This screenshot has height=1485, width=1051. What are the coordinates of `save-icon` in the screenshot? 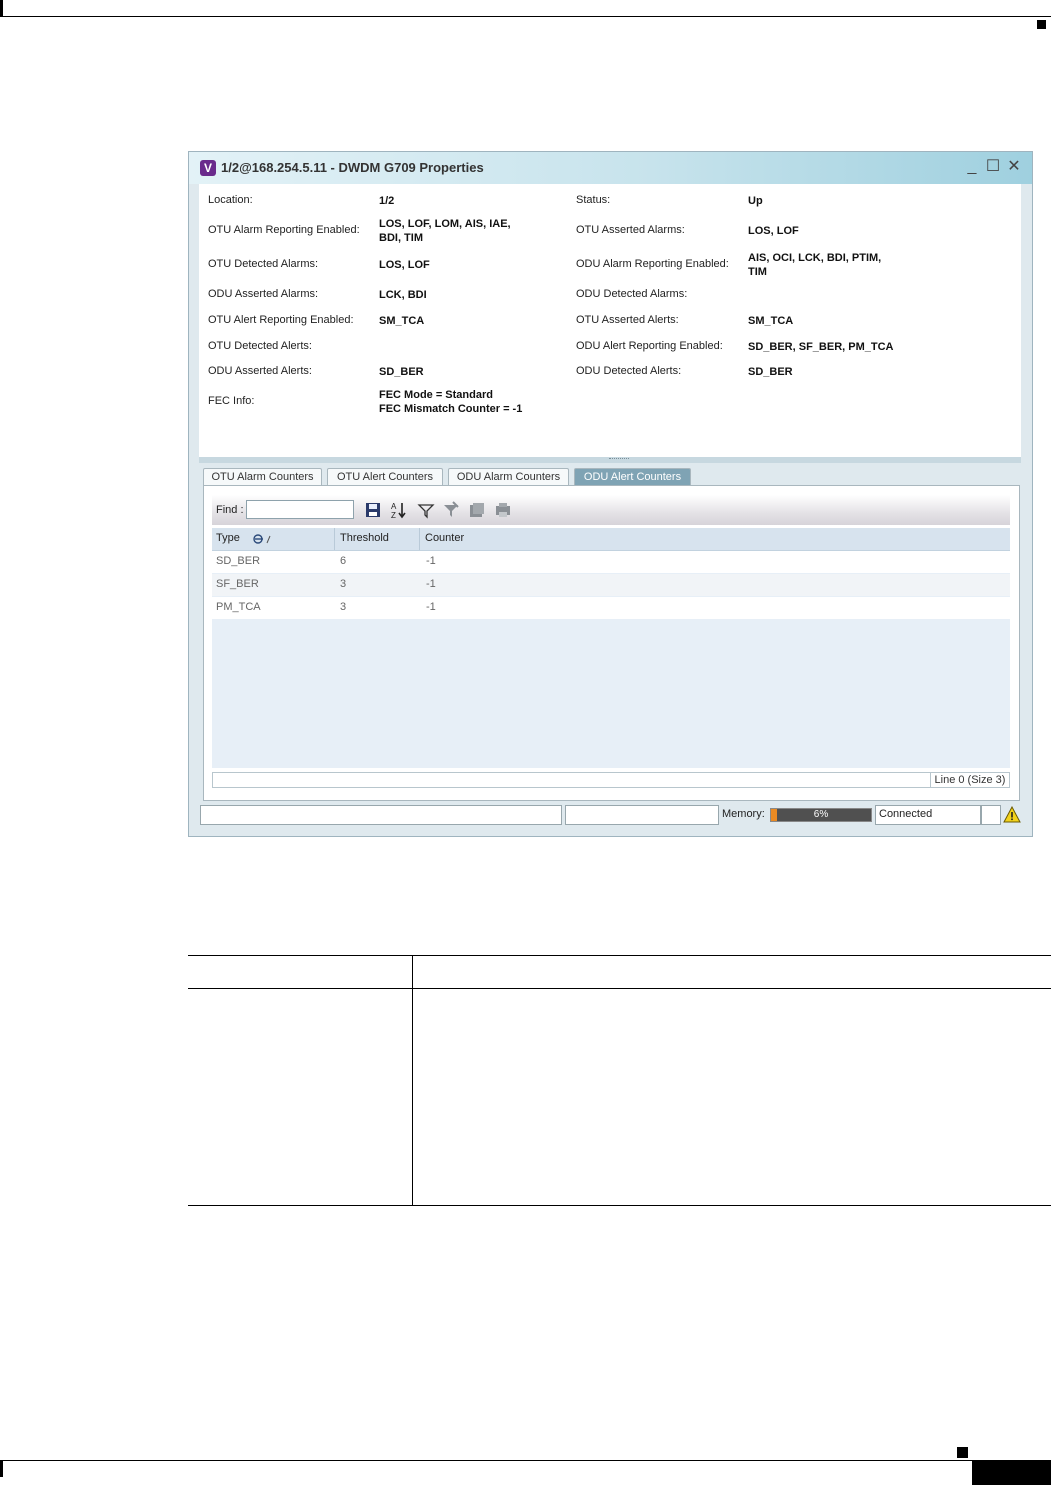 It's located at (373, 510).